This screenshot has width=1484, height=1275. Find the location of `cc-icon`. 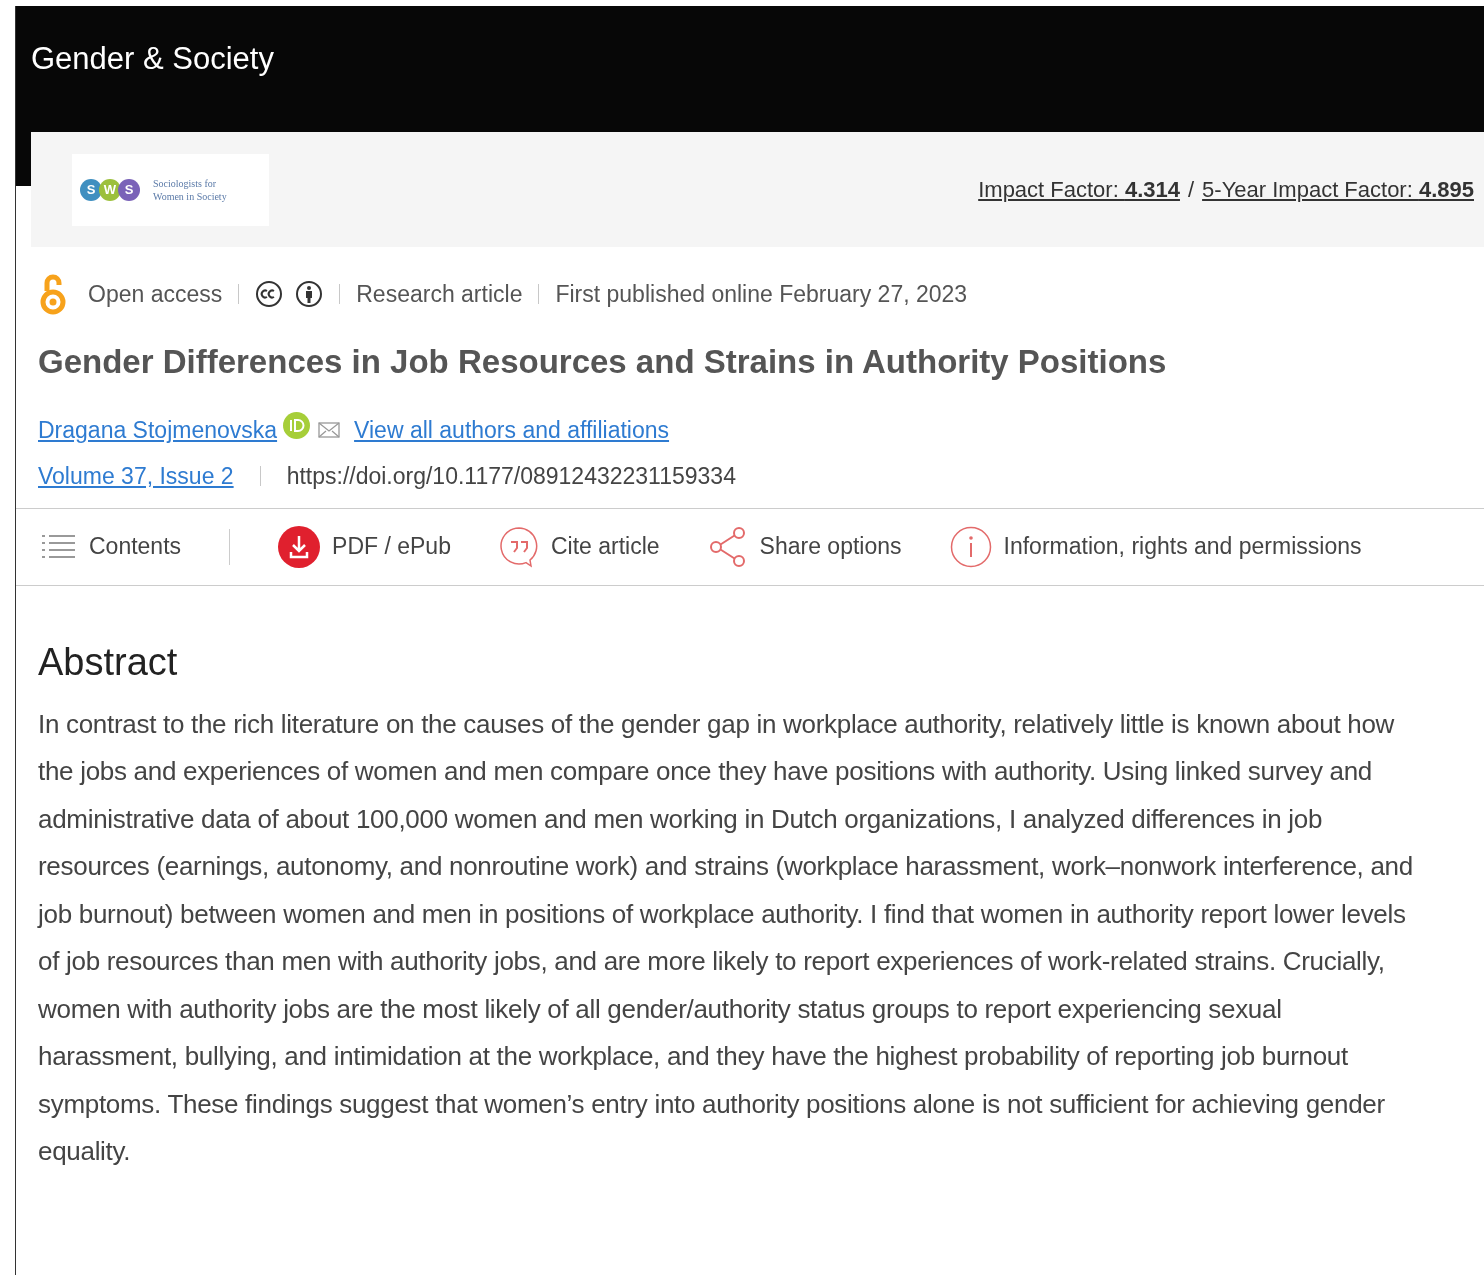

cc-icon is located at coordinates (269, 294).